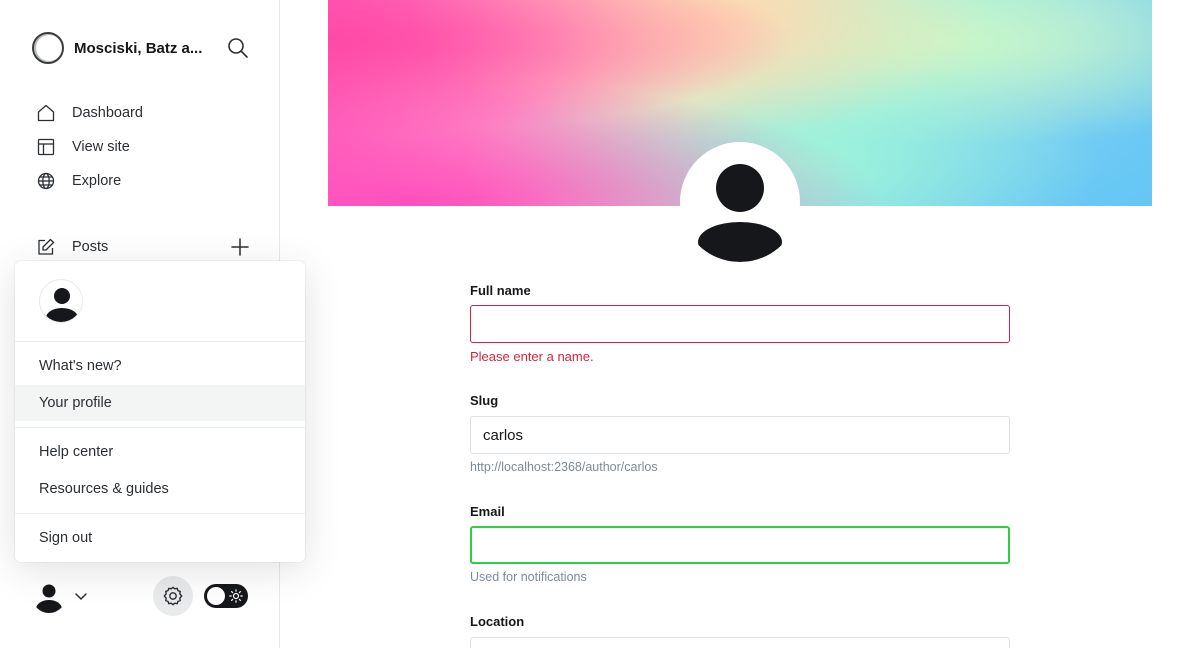 This screenshot has height=648, width=1200. I want to click on location-input, so click(740, 642).